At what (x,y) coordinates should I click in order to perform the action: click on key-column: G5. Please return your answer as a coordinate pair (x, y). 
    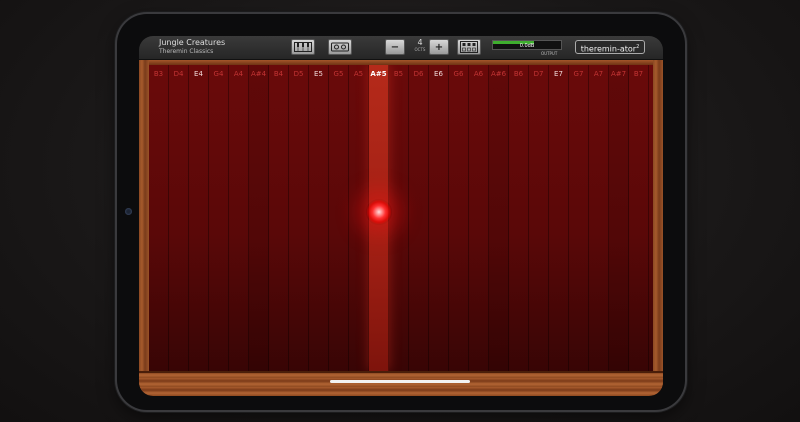
    Looking at the image, I should click on (339, 218).